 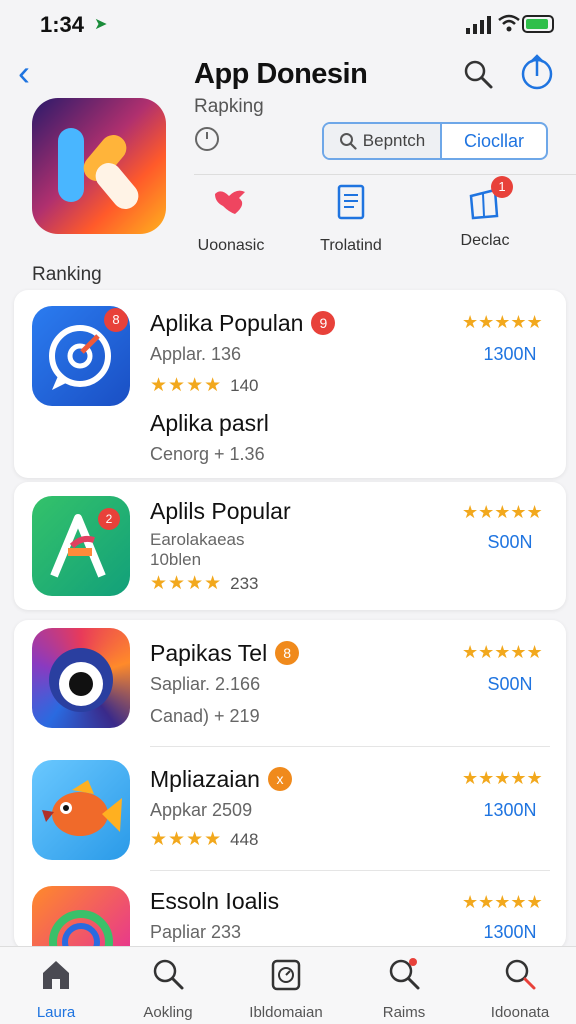 What do you see at coordinates (204, 839) in the screenshot?
I see `rating-stars: ★★★★ 448` at bounding box center [204, 839].